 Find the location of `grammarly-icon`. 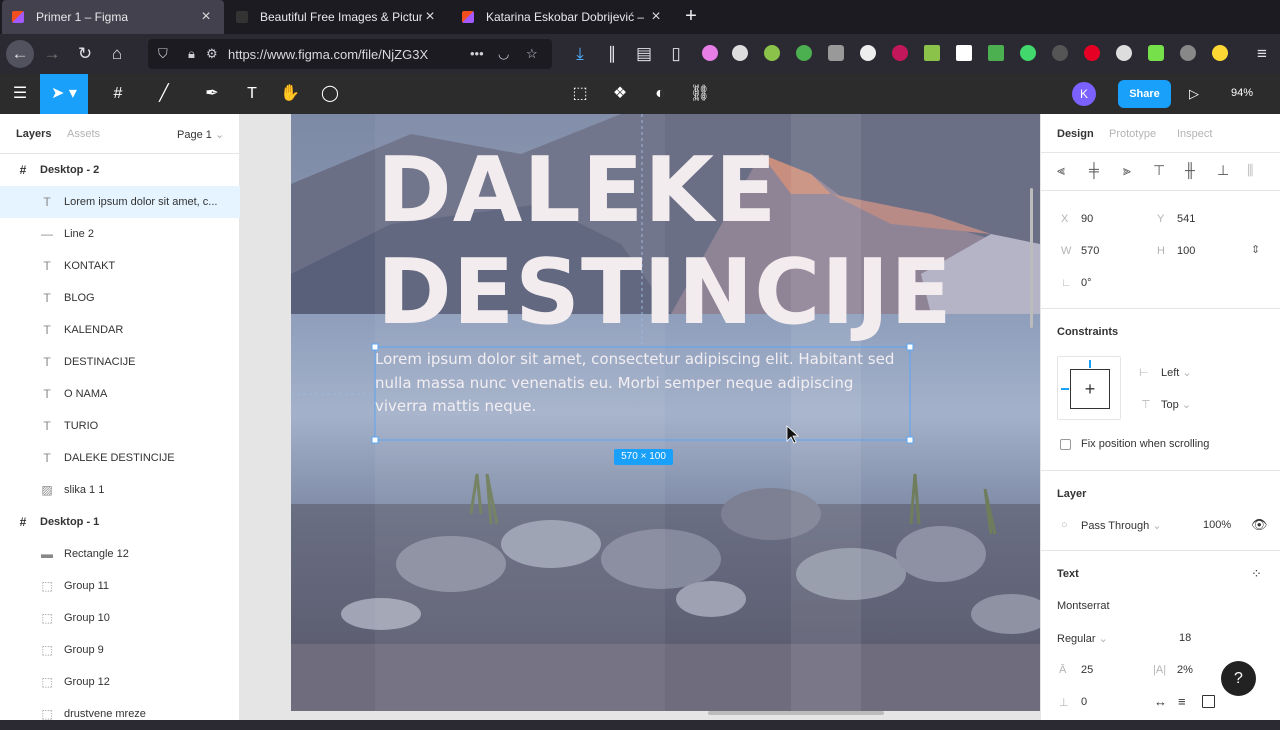

grammarly-icon is located at coordinates (1028, 53).